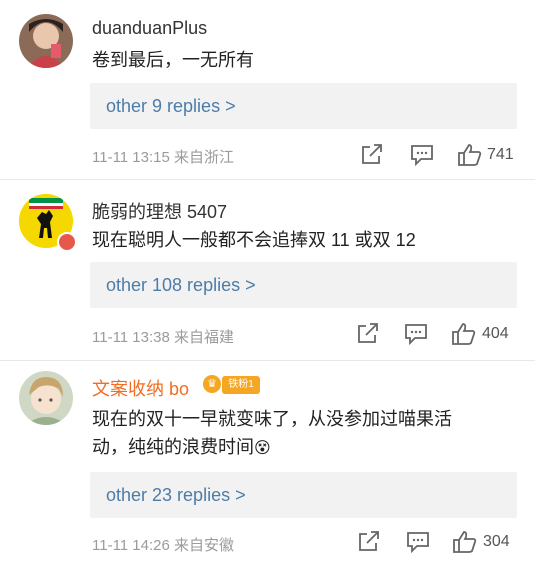 This screenshot has height=568, width=535. Describe the element at coordinates (302, 448) in the screenshot. I see `comment-text-line2-wrap: 动，纯纯的浪费时间😵` at that location.